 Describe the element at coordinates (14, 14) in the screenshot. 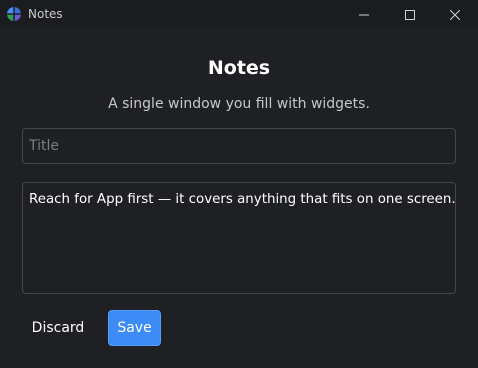

I see `notes-app-icon` at that location.